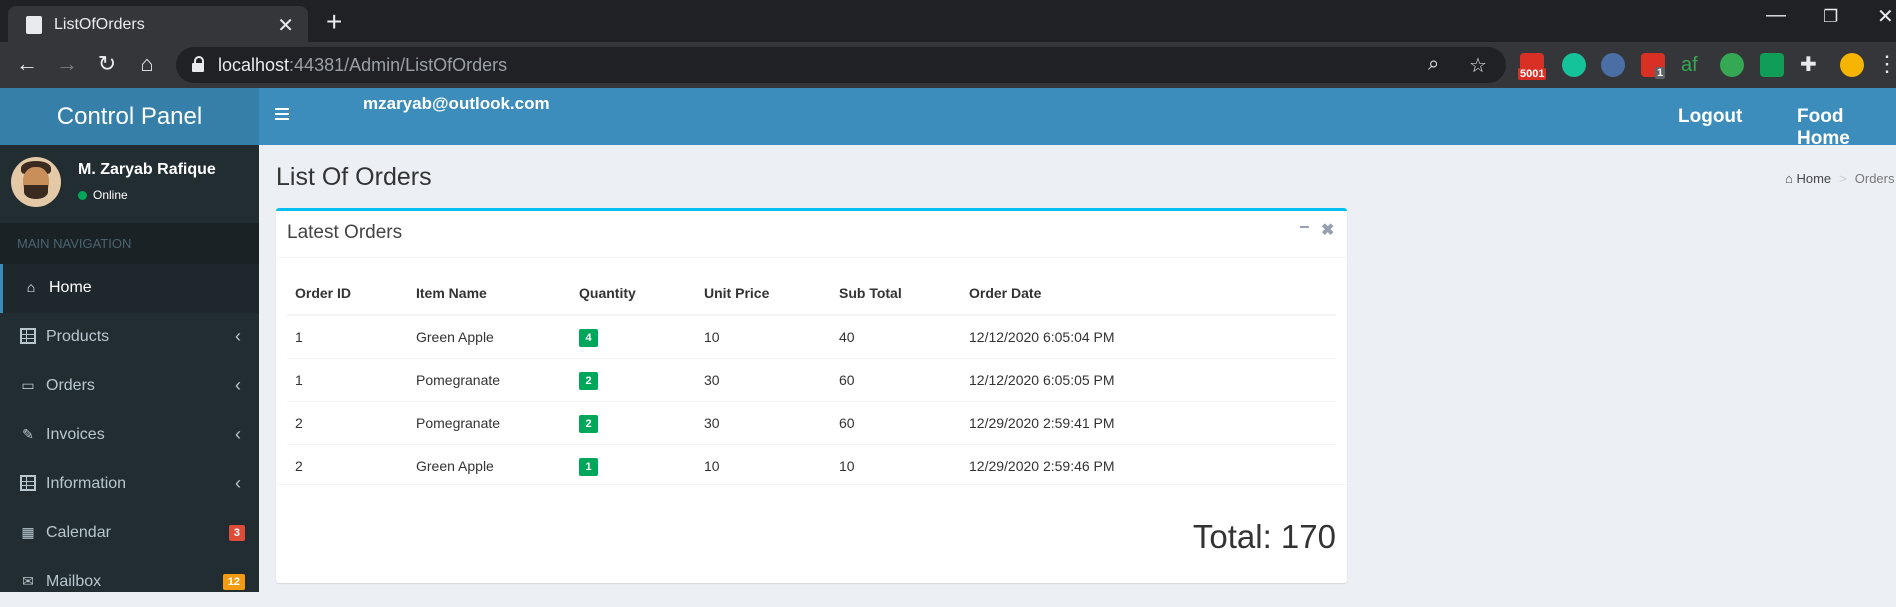 This screenshot has height=607, width=1896. Describe the element at coordinates (1874, 178) in the screenshot. I see `breadcrumb-current: Orders` at that location.